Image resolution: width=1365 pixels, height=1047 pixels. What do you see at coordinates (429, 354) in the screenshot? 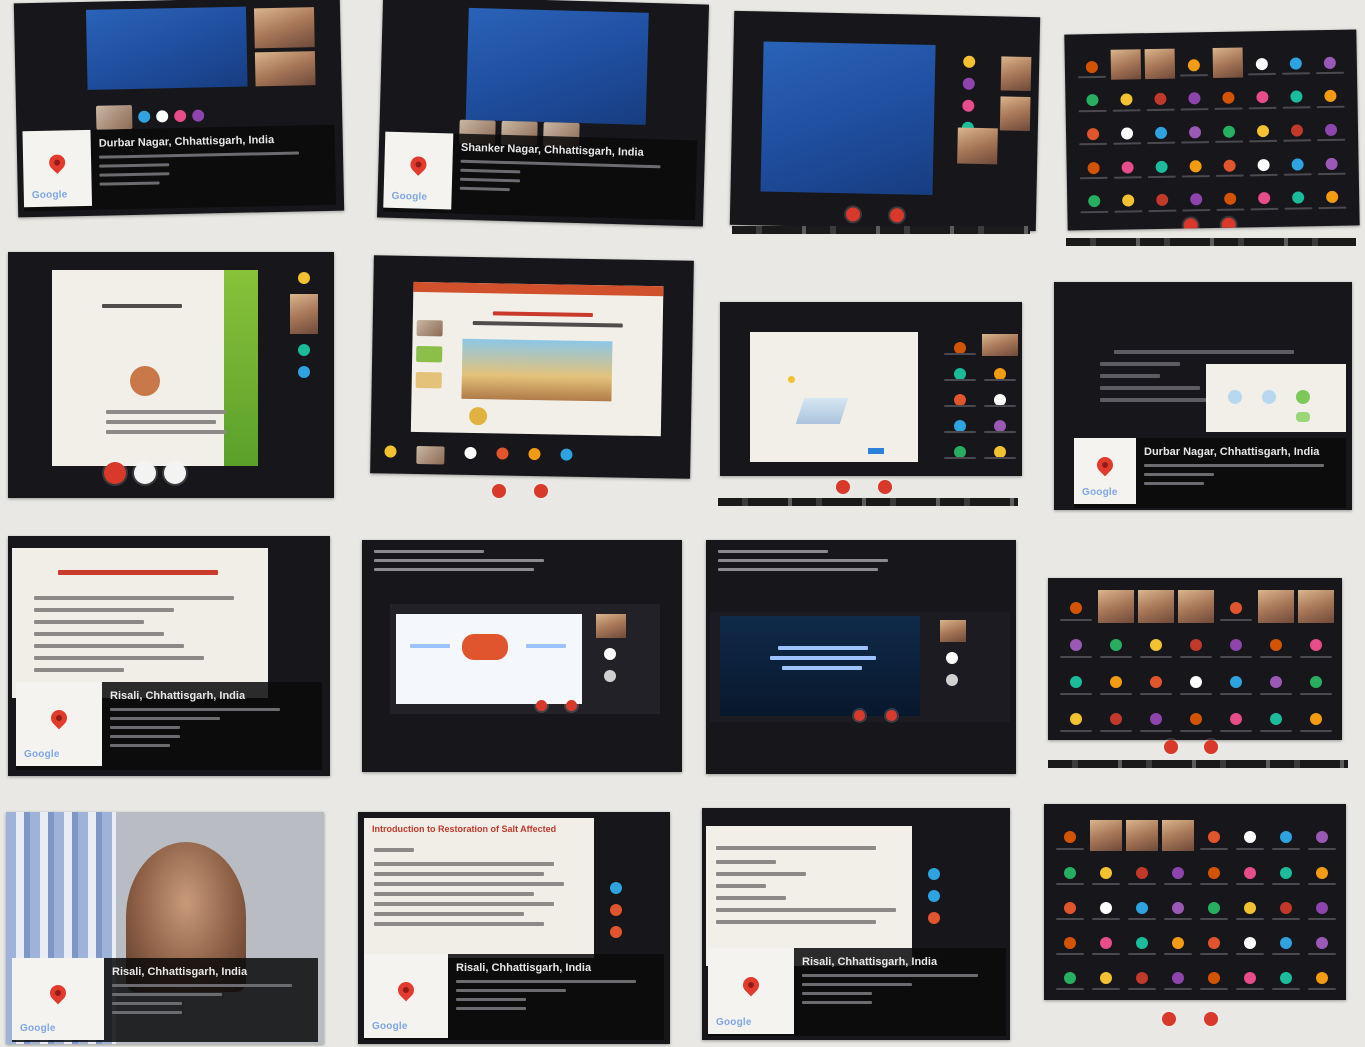
I see `thumbnail-column` at bounding box center [429, 354].